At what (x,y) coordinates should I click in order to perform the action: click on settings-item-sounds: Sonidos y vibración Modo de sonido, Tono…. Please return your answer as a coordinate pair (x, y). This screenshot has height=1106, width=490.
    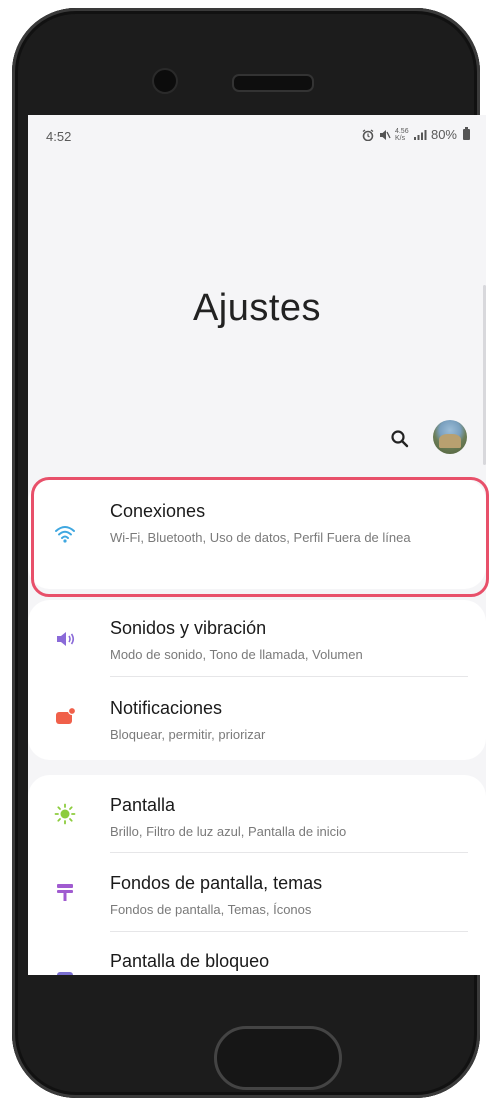
    Looking at the image, I should click on (257, 637).